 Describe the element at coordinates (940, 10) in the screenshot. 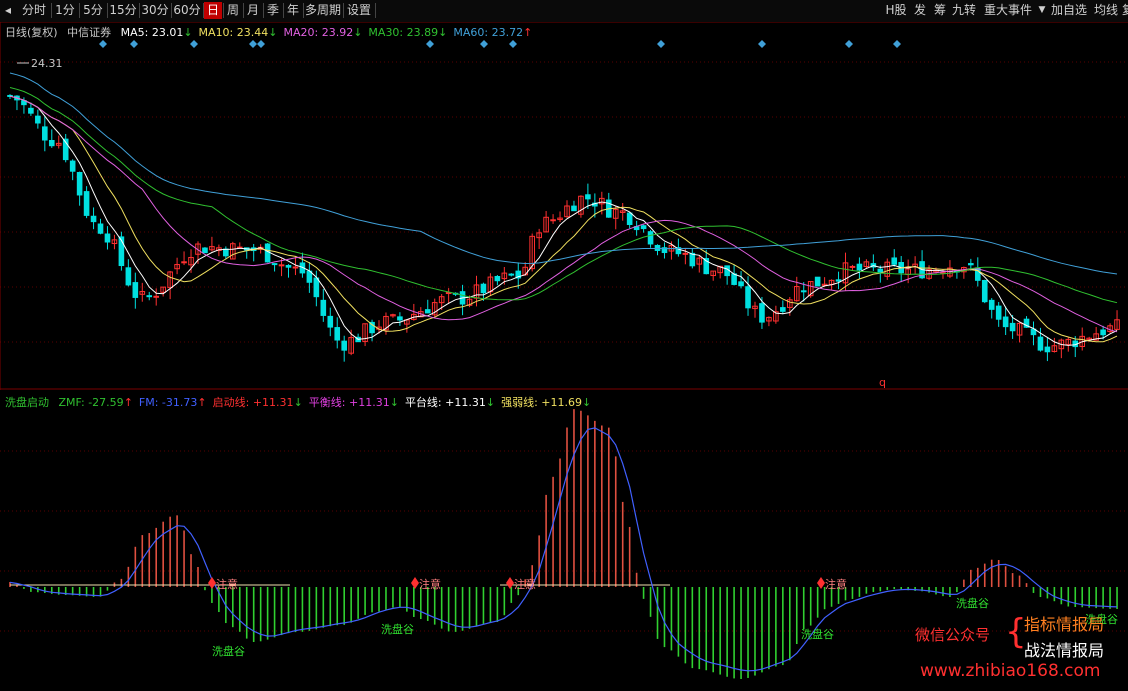

I see `toolbar-right-button-2: 筹` at that location.